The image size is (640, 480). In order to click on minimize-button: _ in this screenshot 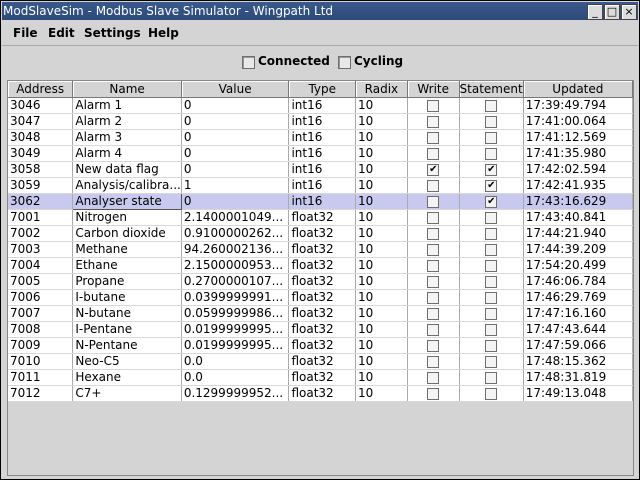, I will do `click(595, 12)`.